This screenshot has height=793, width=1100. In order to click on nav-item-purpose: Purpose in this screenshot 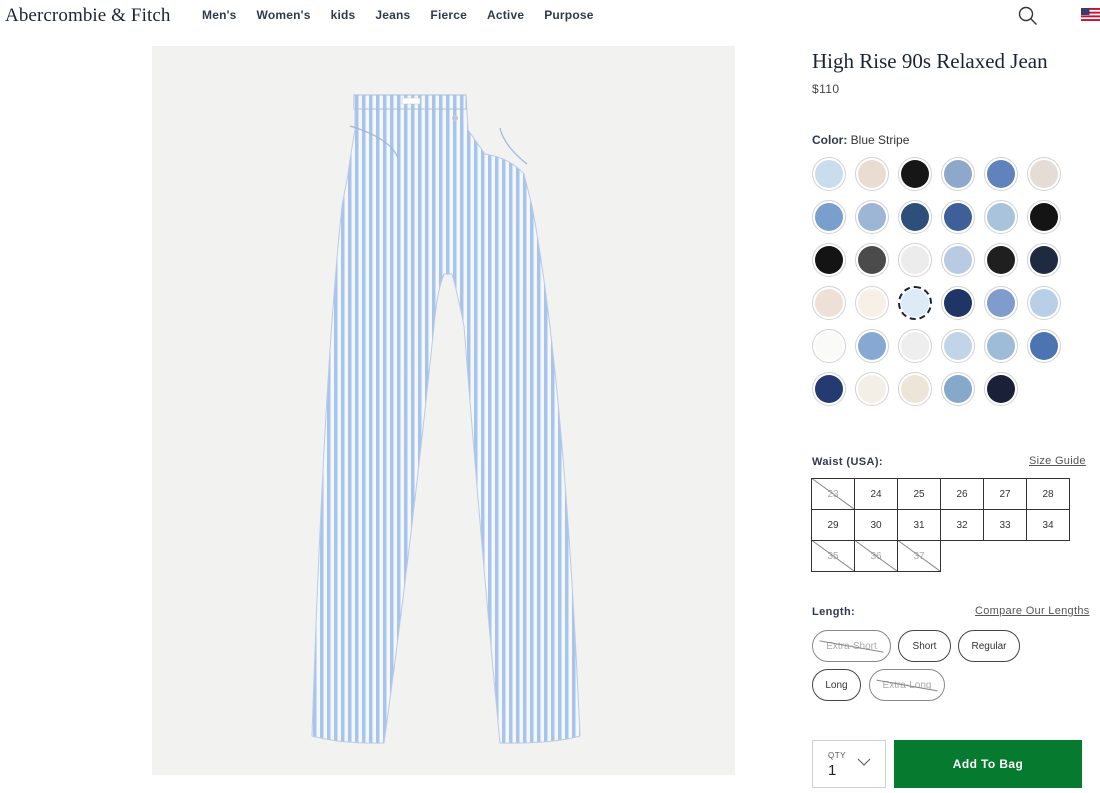, I will do `click(568, 15)`.